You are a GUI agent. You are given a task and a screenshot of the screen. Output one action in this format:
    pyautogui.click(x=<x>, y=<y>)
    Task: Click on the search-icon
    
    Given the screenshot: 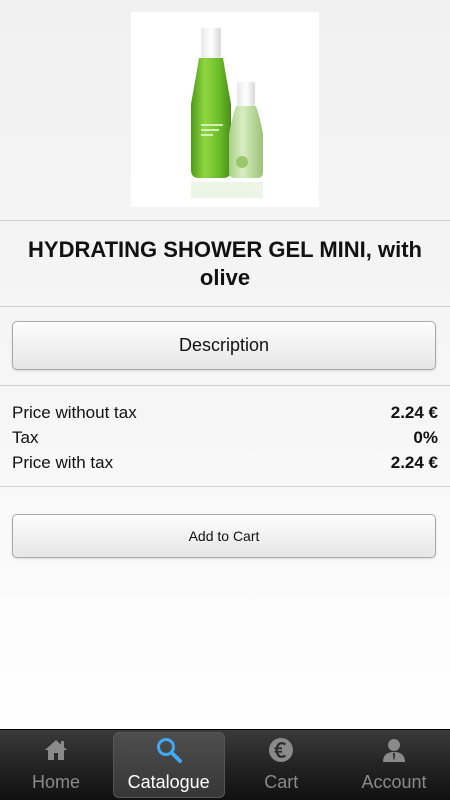 What is the action you would take?
    pyautogui.click(x=169, y=750)
    